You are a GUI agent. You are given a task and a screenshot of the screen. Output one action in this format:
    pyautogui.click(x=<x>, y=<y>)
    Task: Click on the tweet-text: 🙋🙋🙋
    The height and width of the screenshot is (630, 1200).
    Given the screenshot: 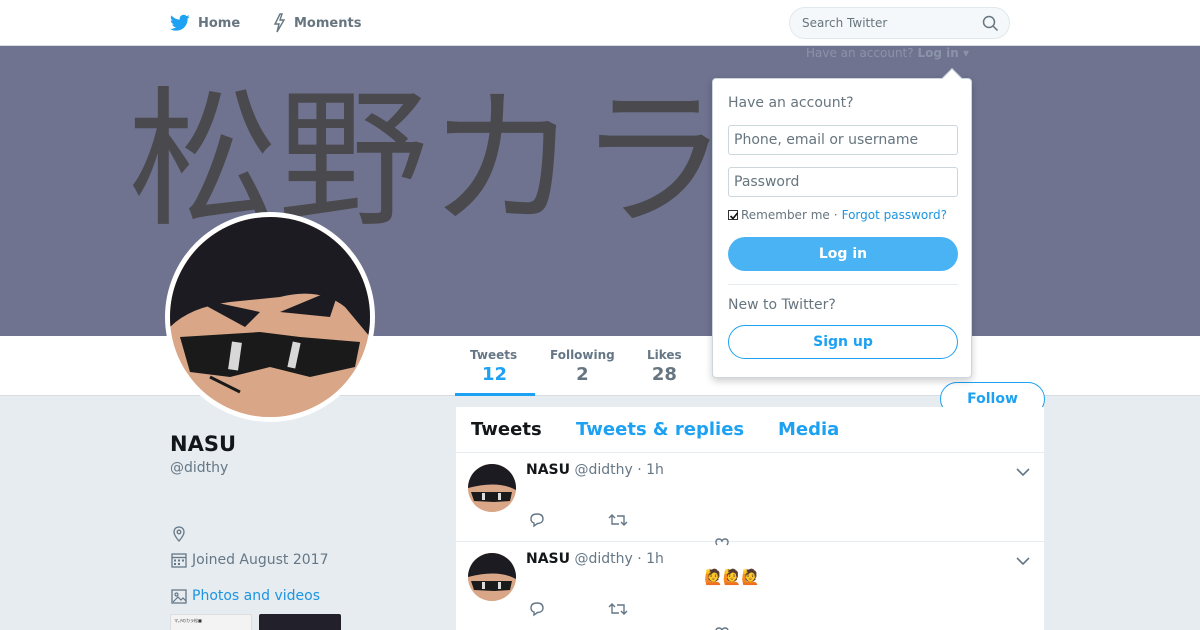 What is the action you would take?
    pyautogui.click(x=732, y=577)
    